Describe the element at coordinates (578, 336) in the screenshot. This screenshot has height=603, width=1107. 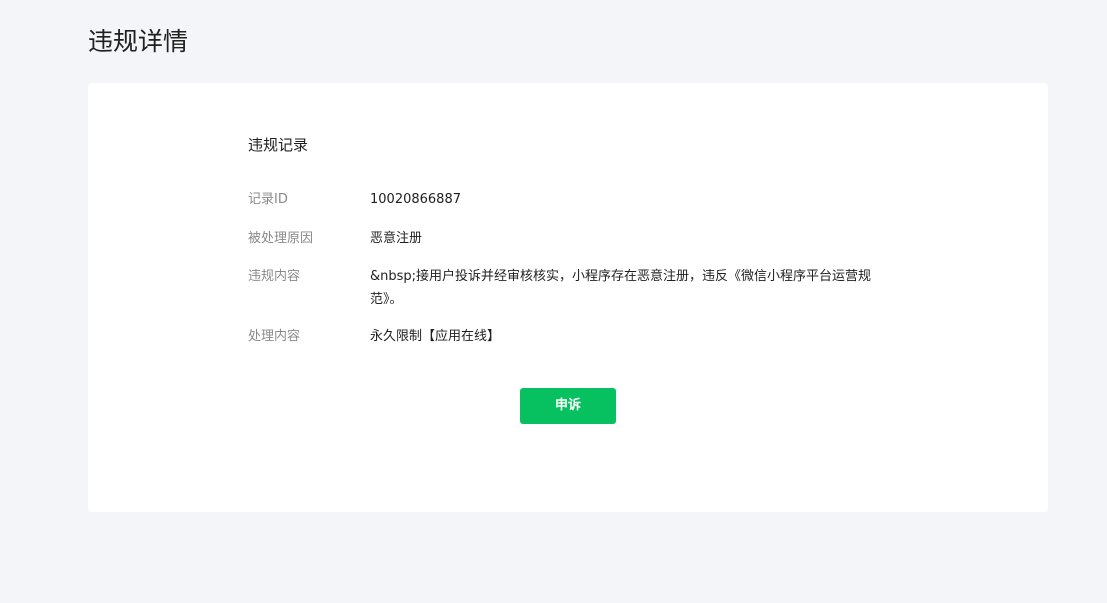
I see `action-row: 处理内容 永久限制【应用在线】` at that location.